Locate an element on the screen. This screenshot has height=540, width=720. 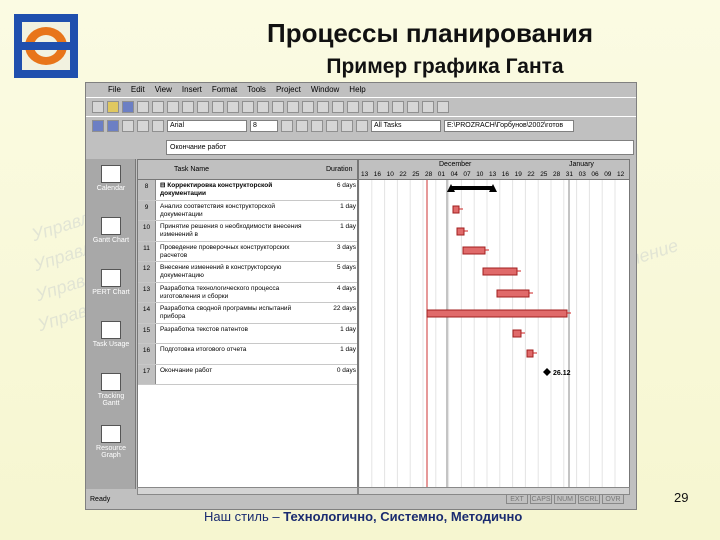
zoom-out-icon is located at coordinates (383, 106).